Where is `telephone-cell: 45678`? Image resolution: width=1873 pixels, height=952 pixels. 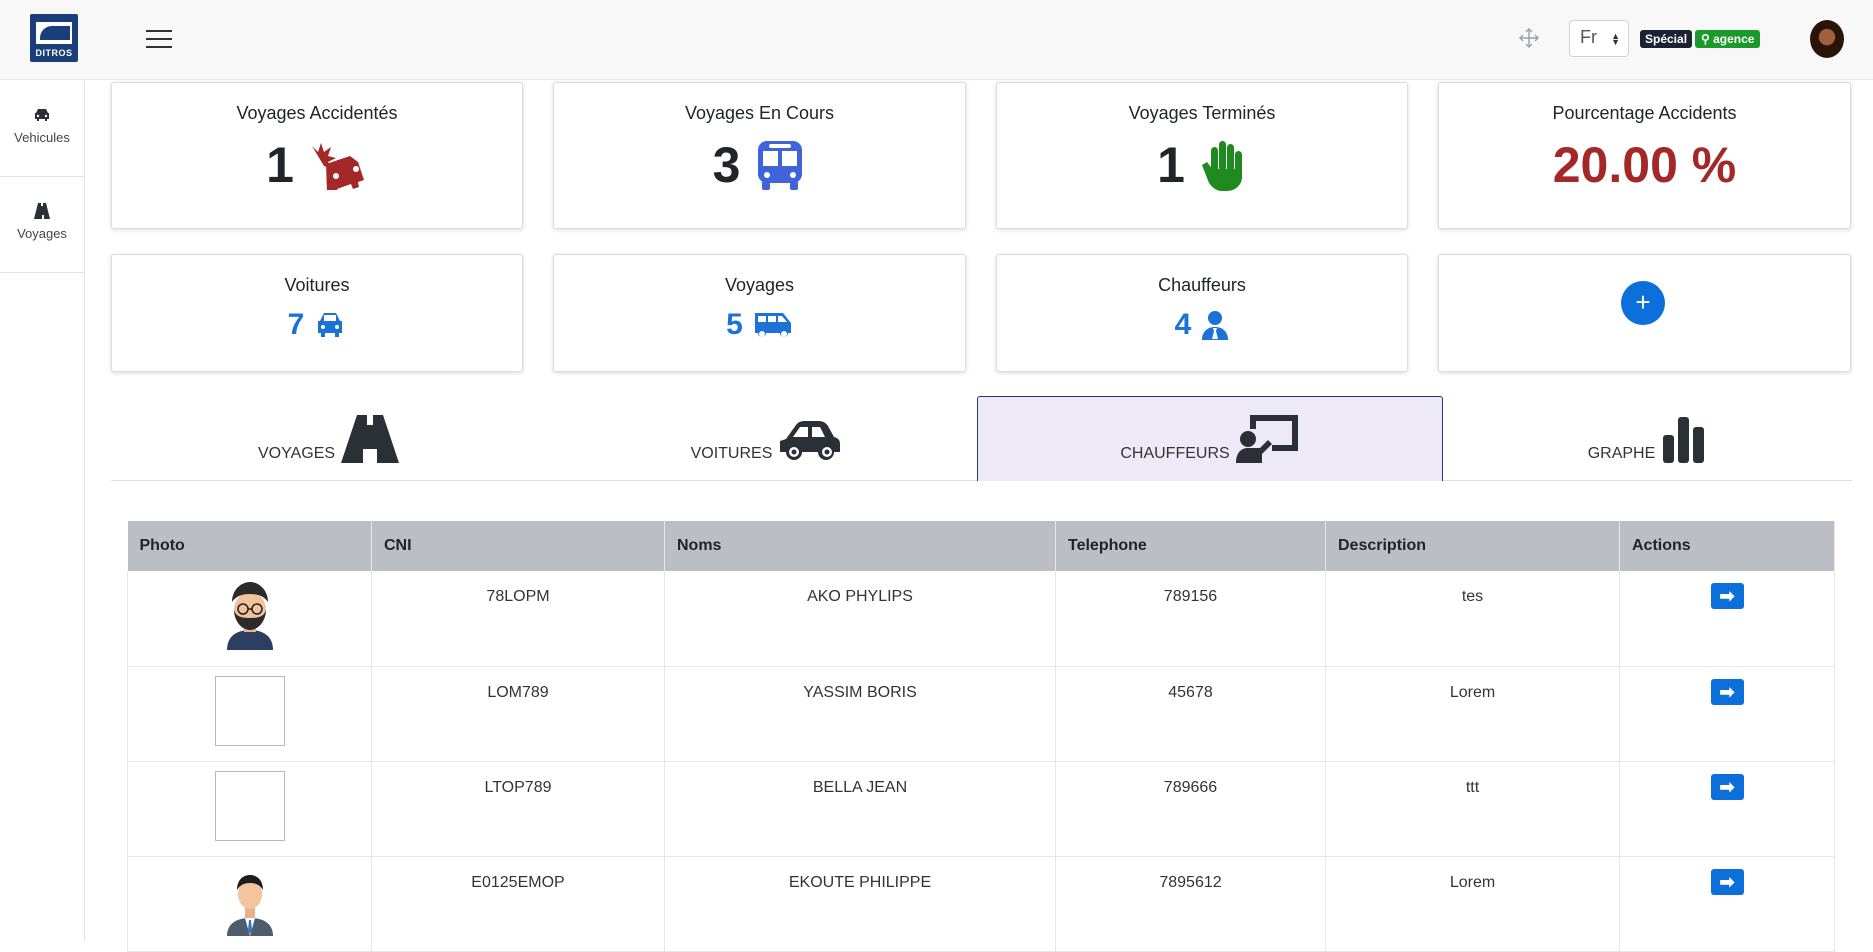 telephone-cell: 45678 is located at coordinates (1190, 714).